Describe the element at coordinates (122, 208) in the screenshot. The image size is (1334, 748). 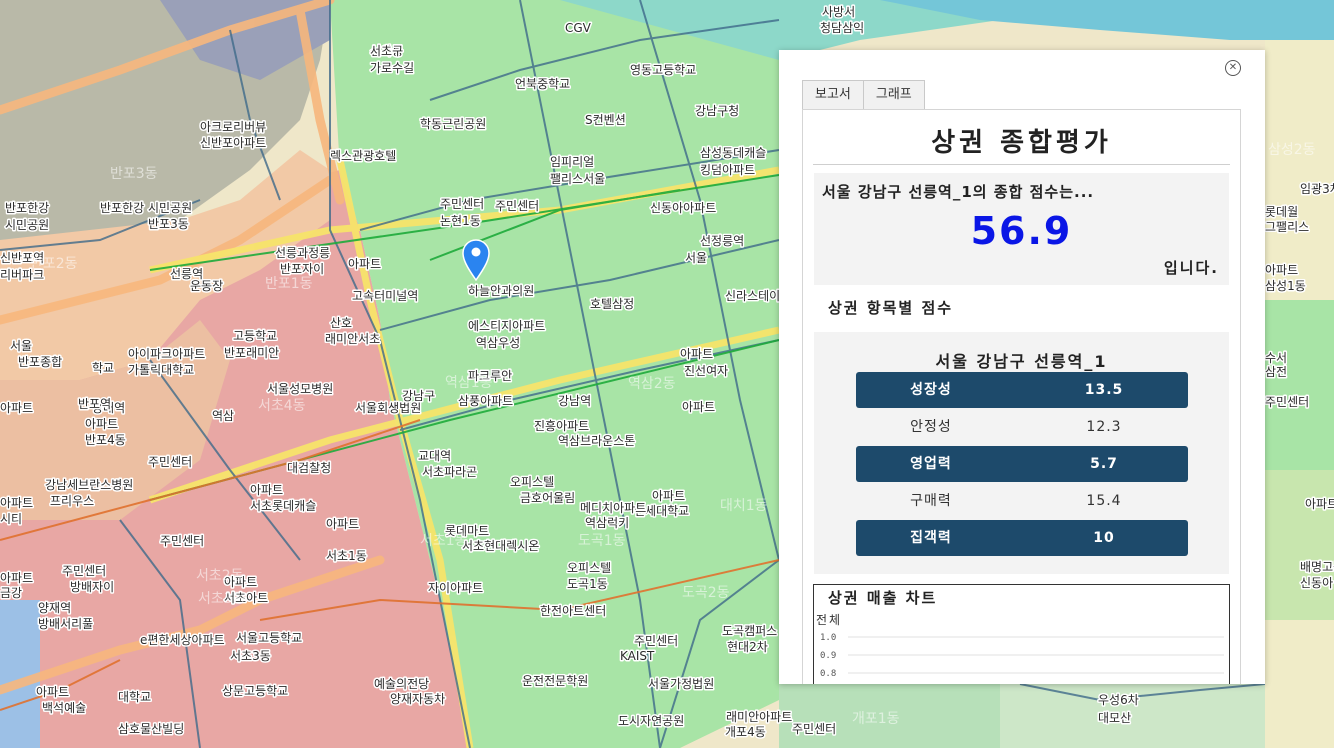
I see `map-label: 반포한강` at that location.